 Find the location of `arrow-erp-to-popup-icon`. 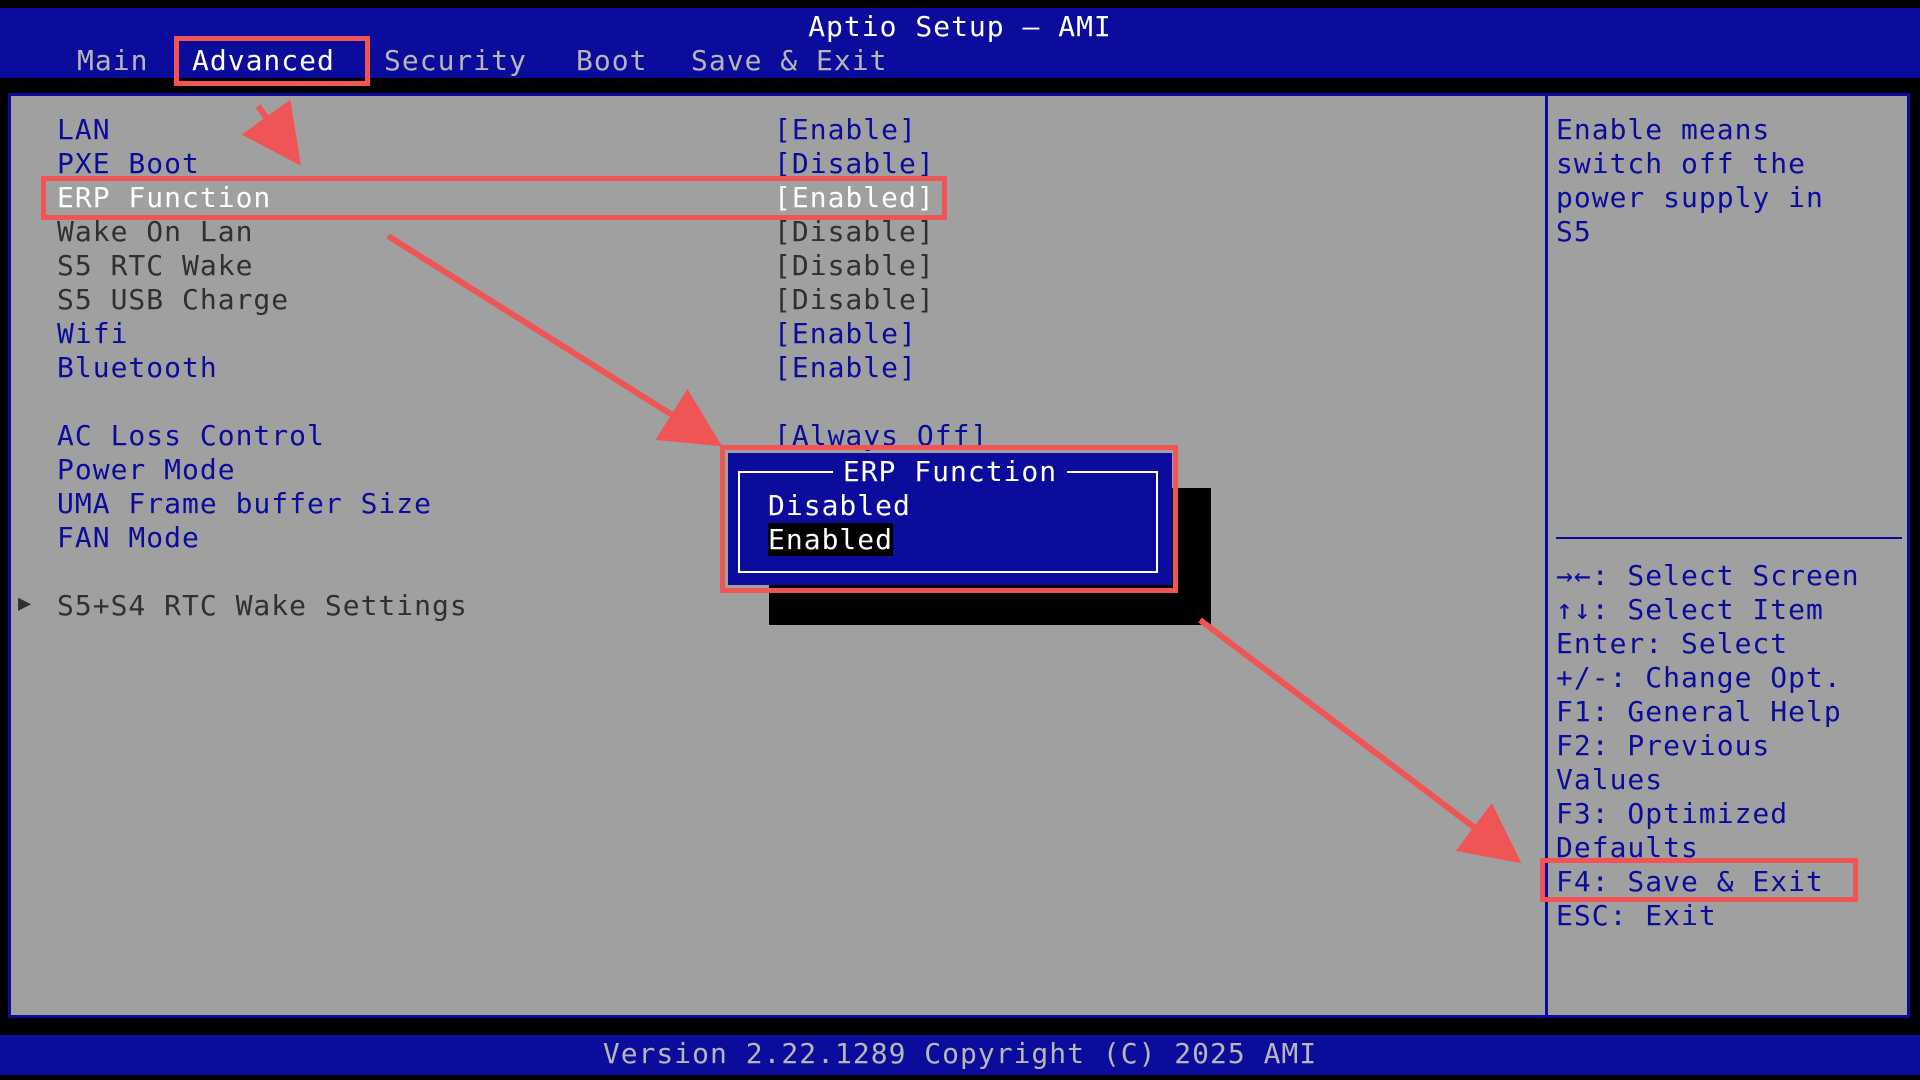

arrow-erp-to-popup-icon is located at coordinates (554, 340).